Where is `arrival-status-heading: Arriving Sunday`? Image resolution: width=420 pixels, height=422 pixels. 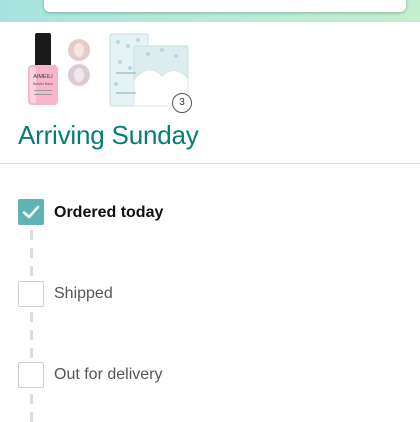
arrival-status-heading: Arriving Sunday is located at coordinates (108, 135).